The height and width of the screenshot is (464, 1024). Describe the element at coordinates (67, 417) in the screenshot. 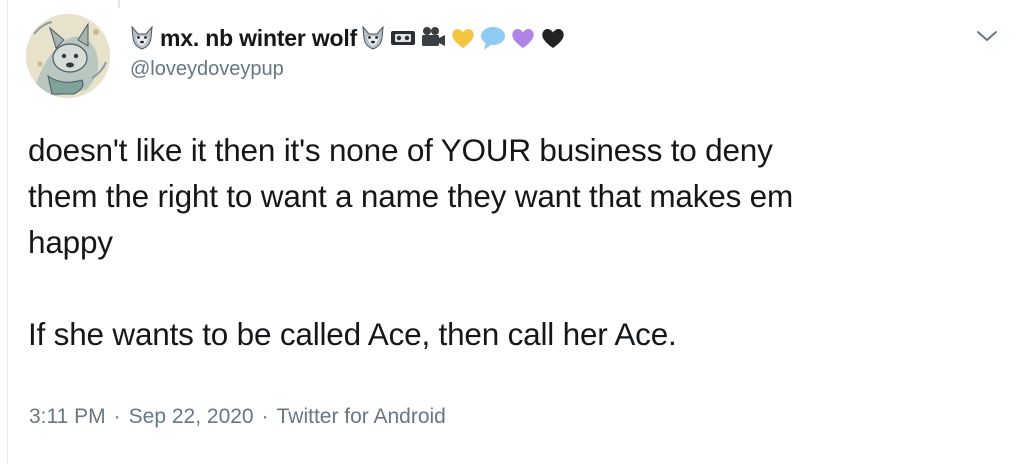

I see `tweet-time: 3:11 PM` at that location.